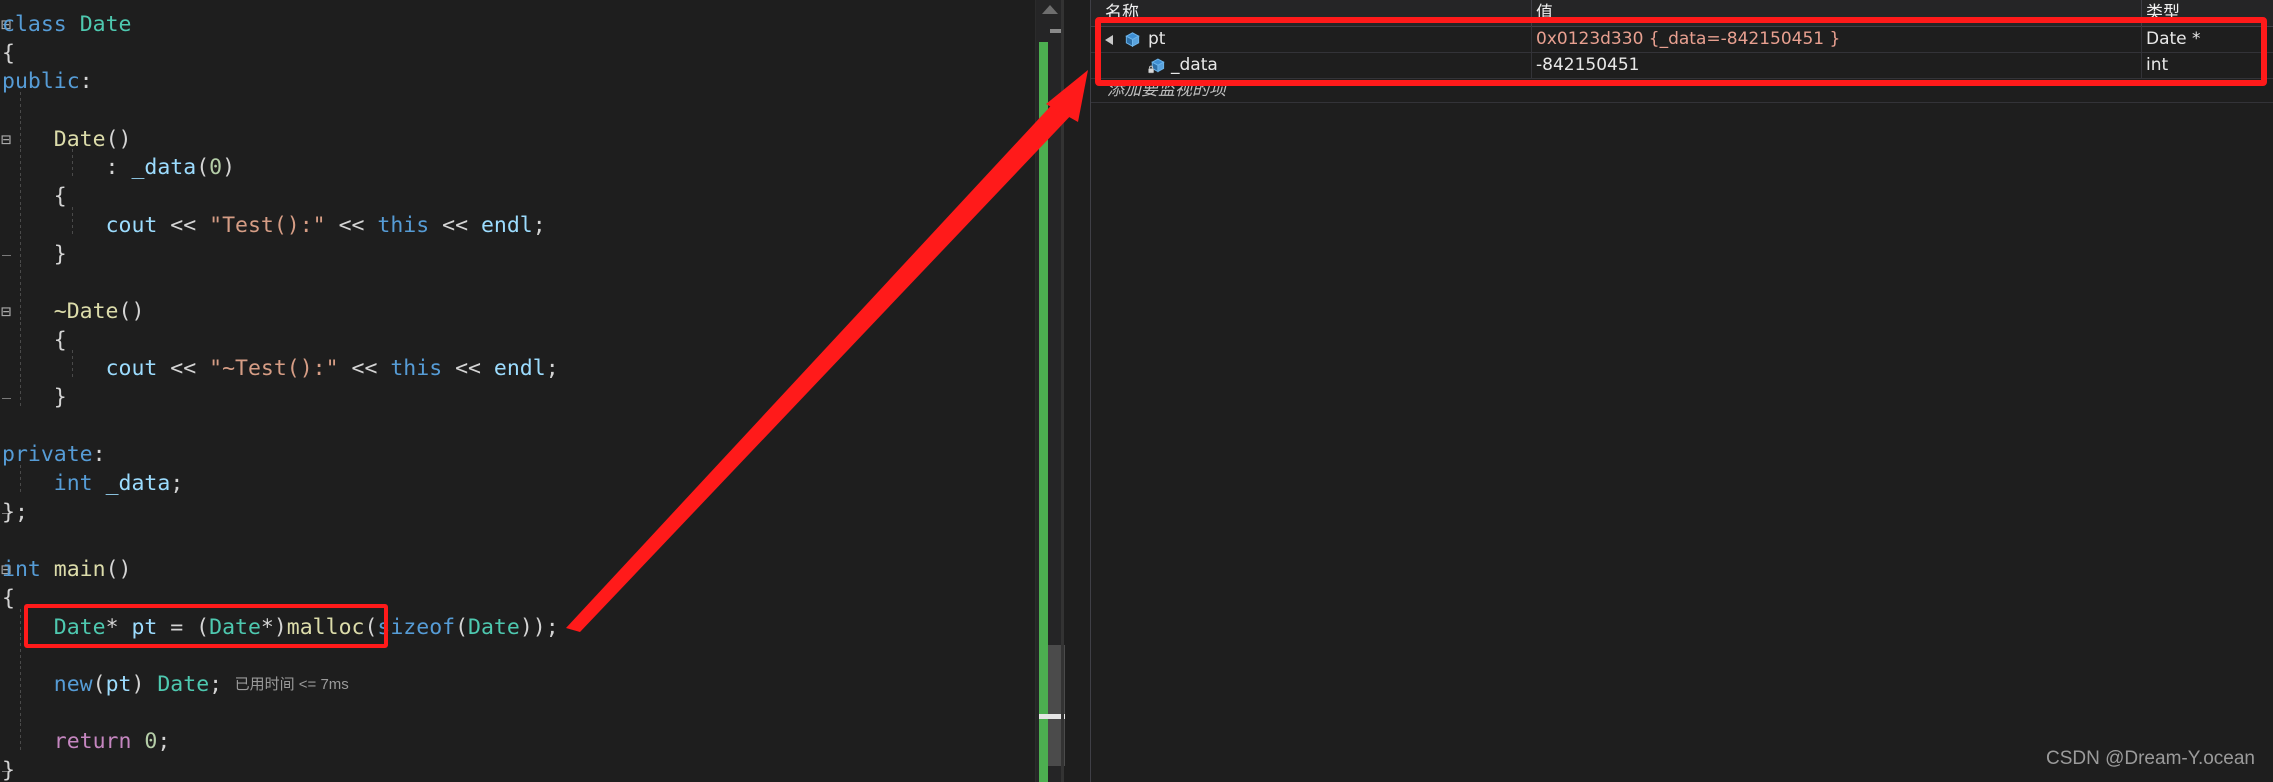 This screenshot has height=782, width=2273. I want to click on code-token: *, so click(118, 627).